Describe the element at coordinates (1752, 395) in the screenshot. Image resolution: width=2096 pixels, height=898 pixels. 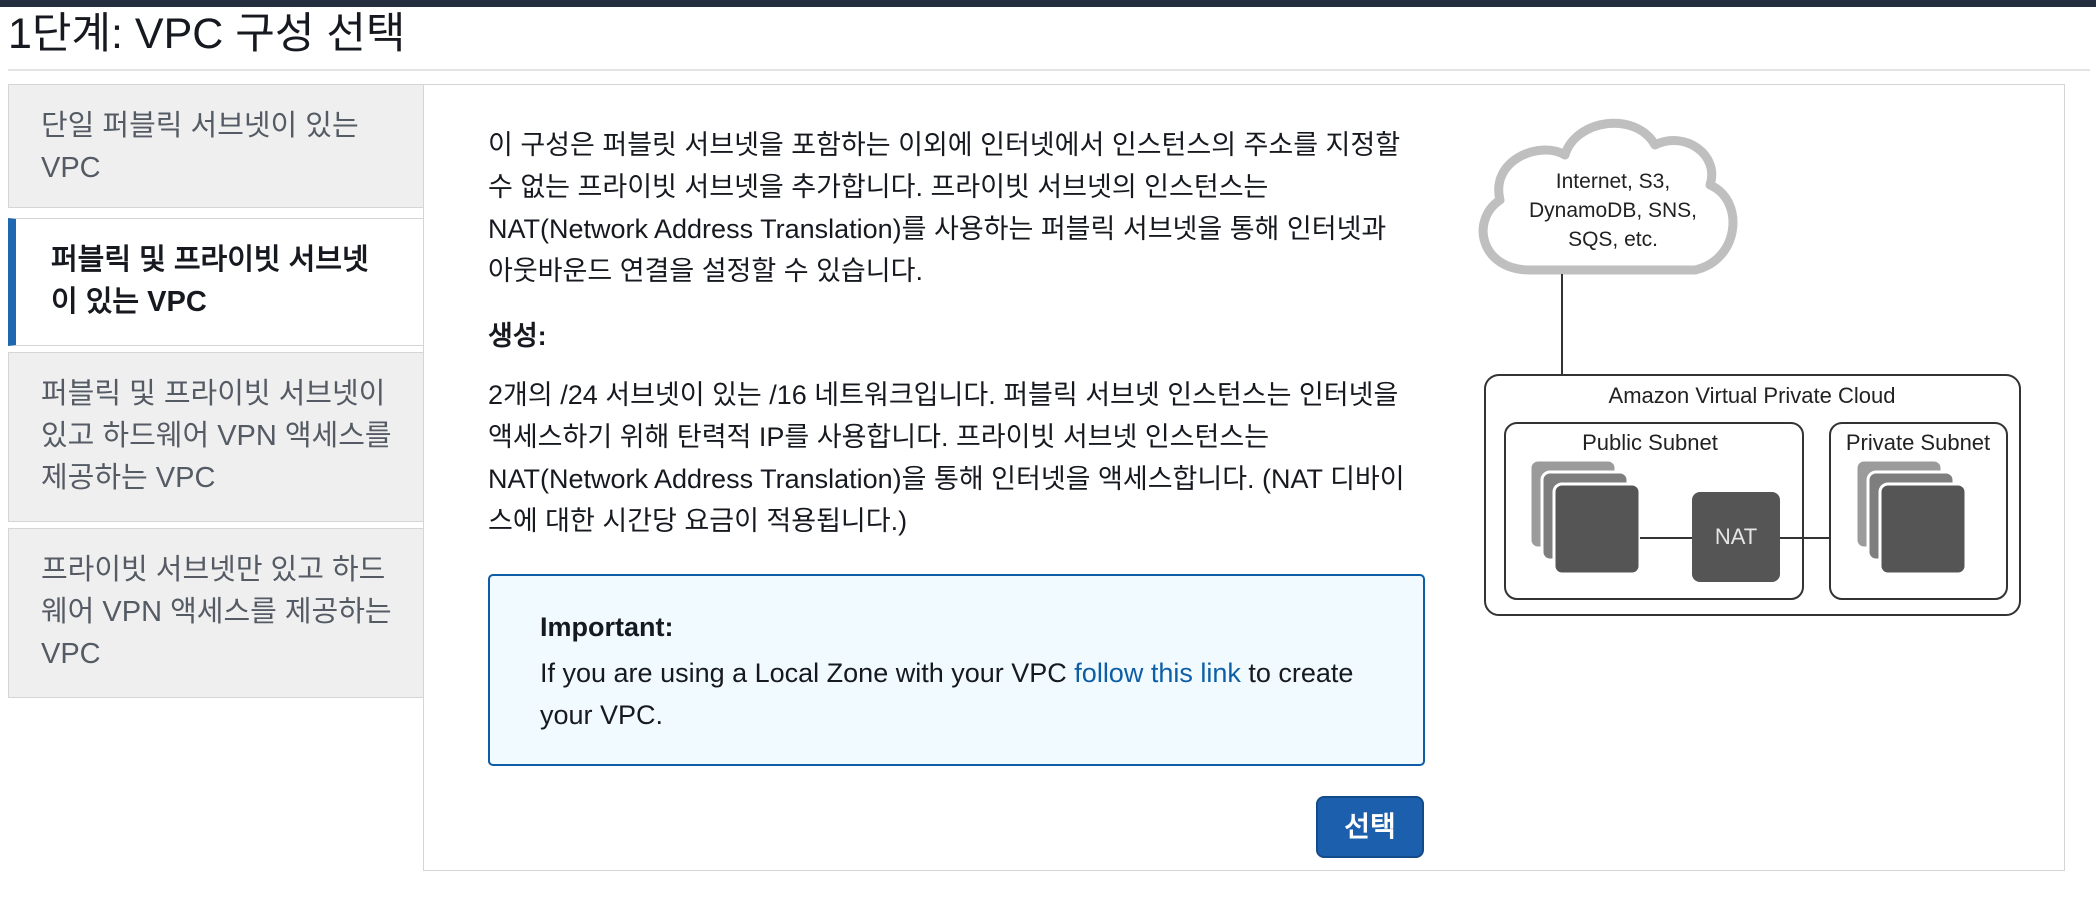
I see `vpc-label: Amazon Virtual Private Cloud` at that location.